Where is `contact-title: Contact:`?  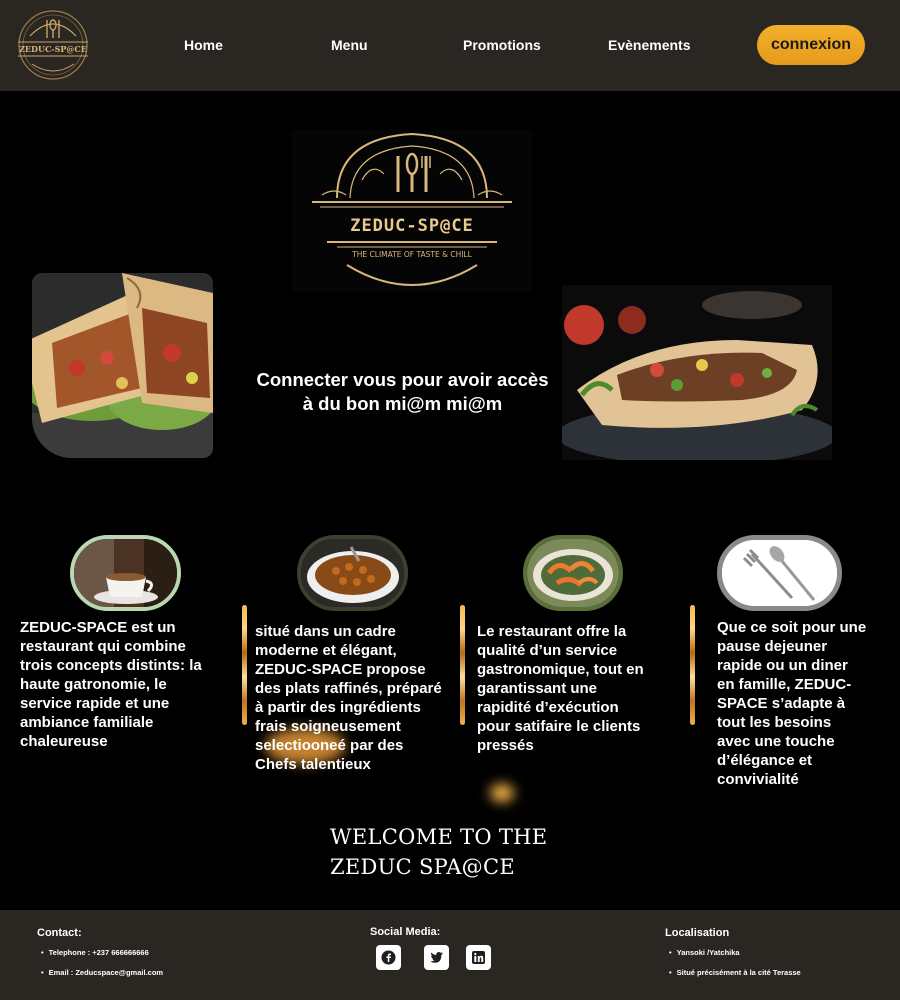
contact-title: Contact: is located at coordinates (59, 933).